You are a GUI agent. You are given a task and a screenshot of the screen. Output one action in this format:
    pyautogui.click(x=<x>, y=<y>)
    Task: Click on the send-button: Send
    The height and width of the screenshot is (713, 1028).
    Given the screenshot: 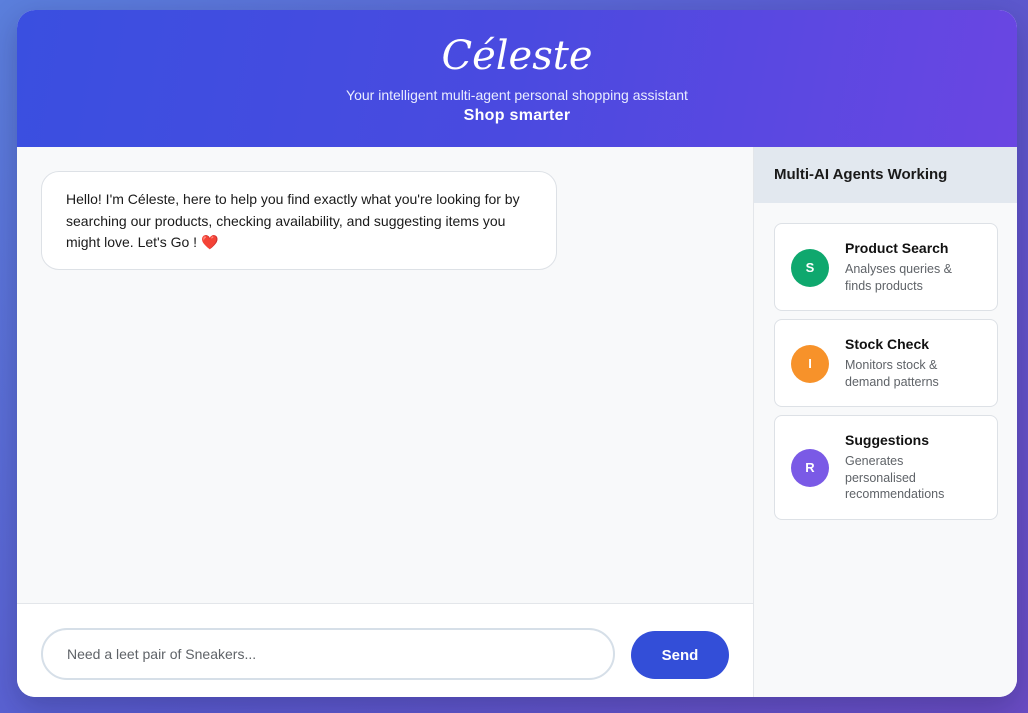 What is the action you would take?
    pyautogui.click(x=680, y=655)
    